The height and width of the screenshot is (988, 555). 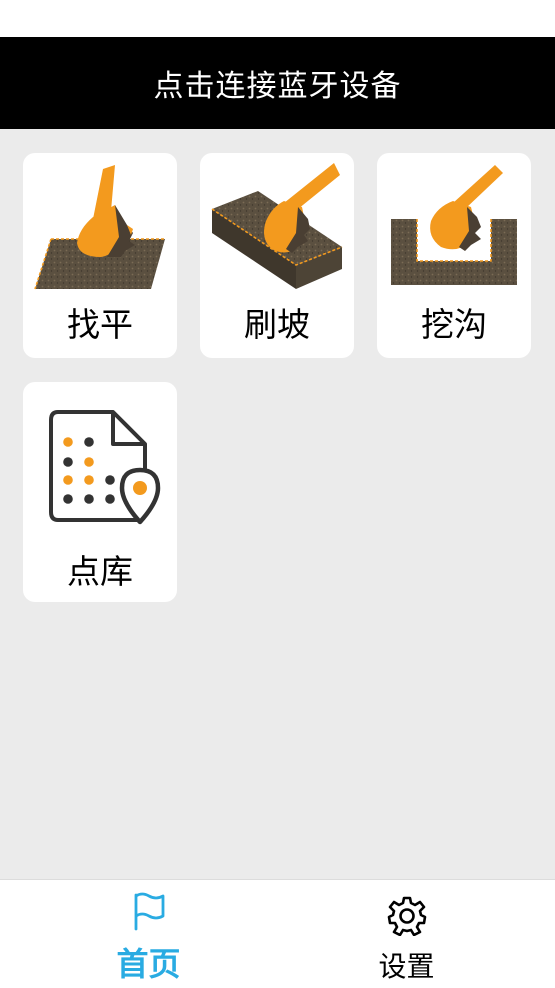 I want to click on card-slope: 刷坡, so click(x=277, y=255).